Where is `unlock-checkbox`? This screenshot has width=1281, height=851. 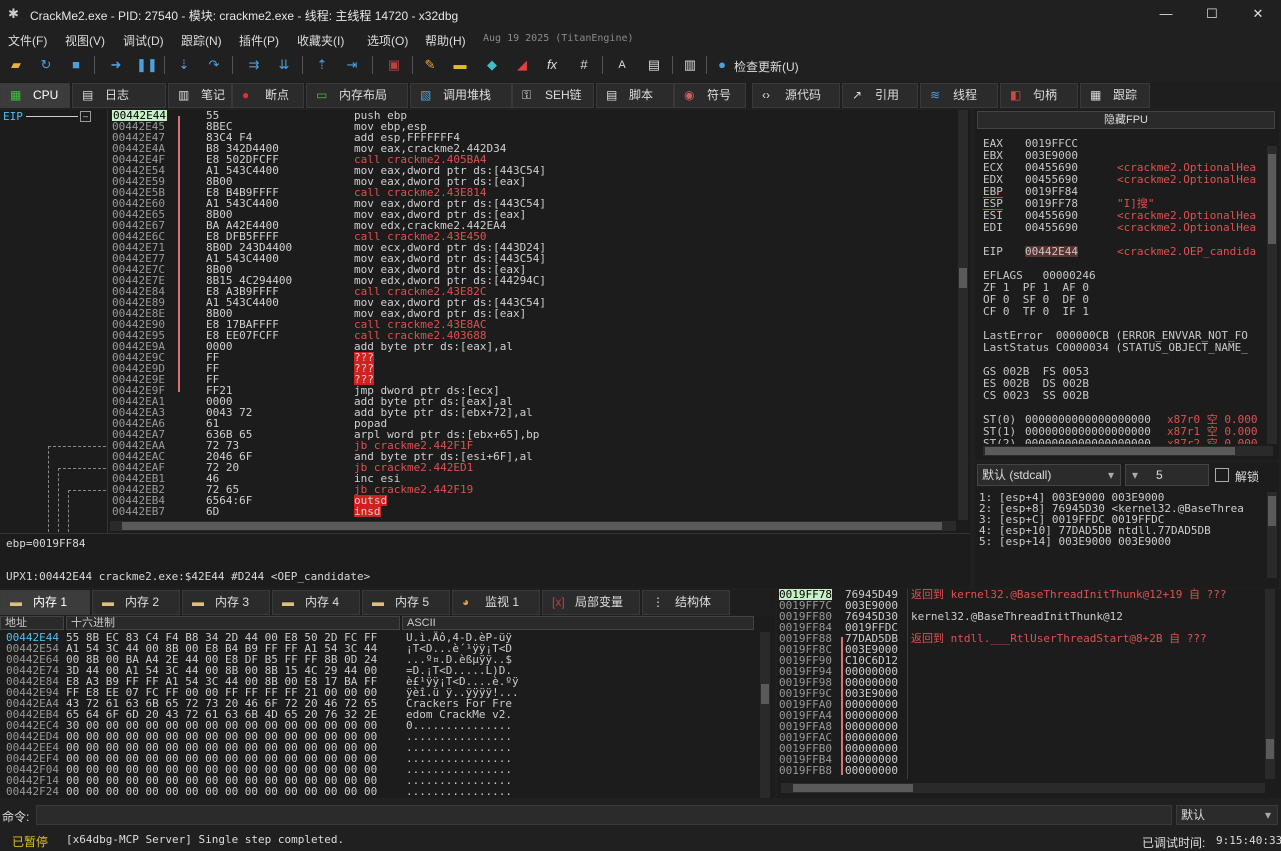
unlock-checkbox is located at coordinates (1222, 475).